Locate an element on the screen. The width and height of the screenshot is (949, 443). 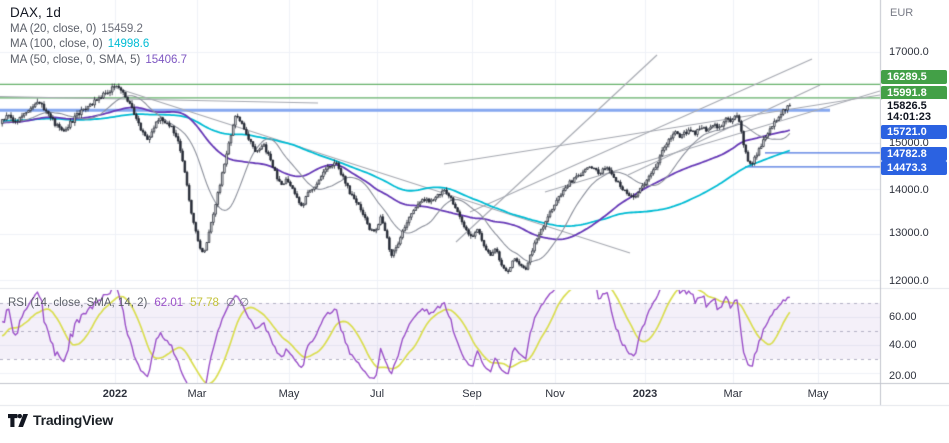
indicator-value: 14998.6 is located at coordinates (128, 44).